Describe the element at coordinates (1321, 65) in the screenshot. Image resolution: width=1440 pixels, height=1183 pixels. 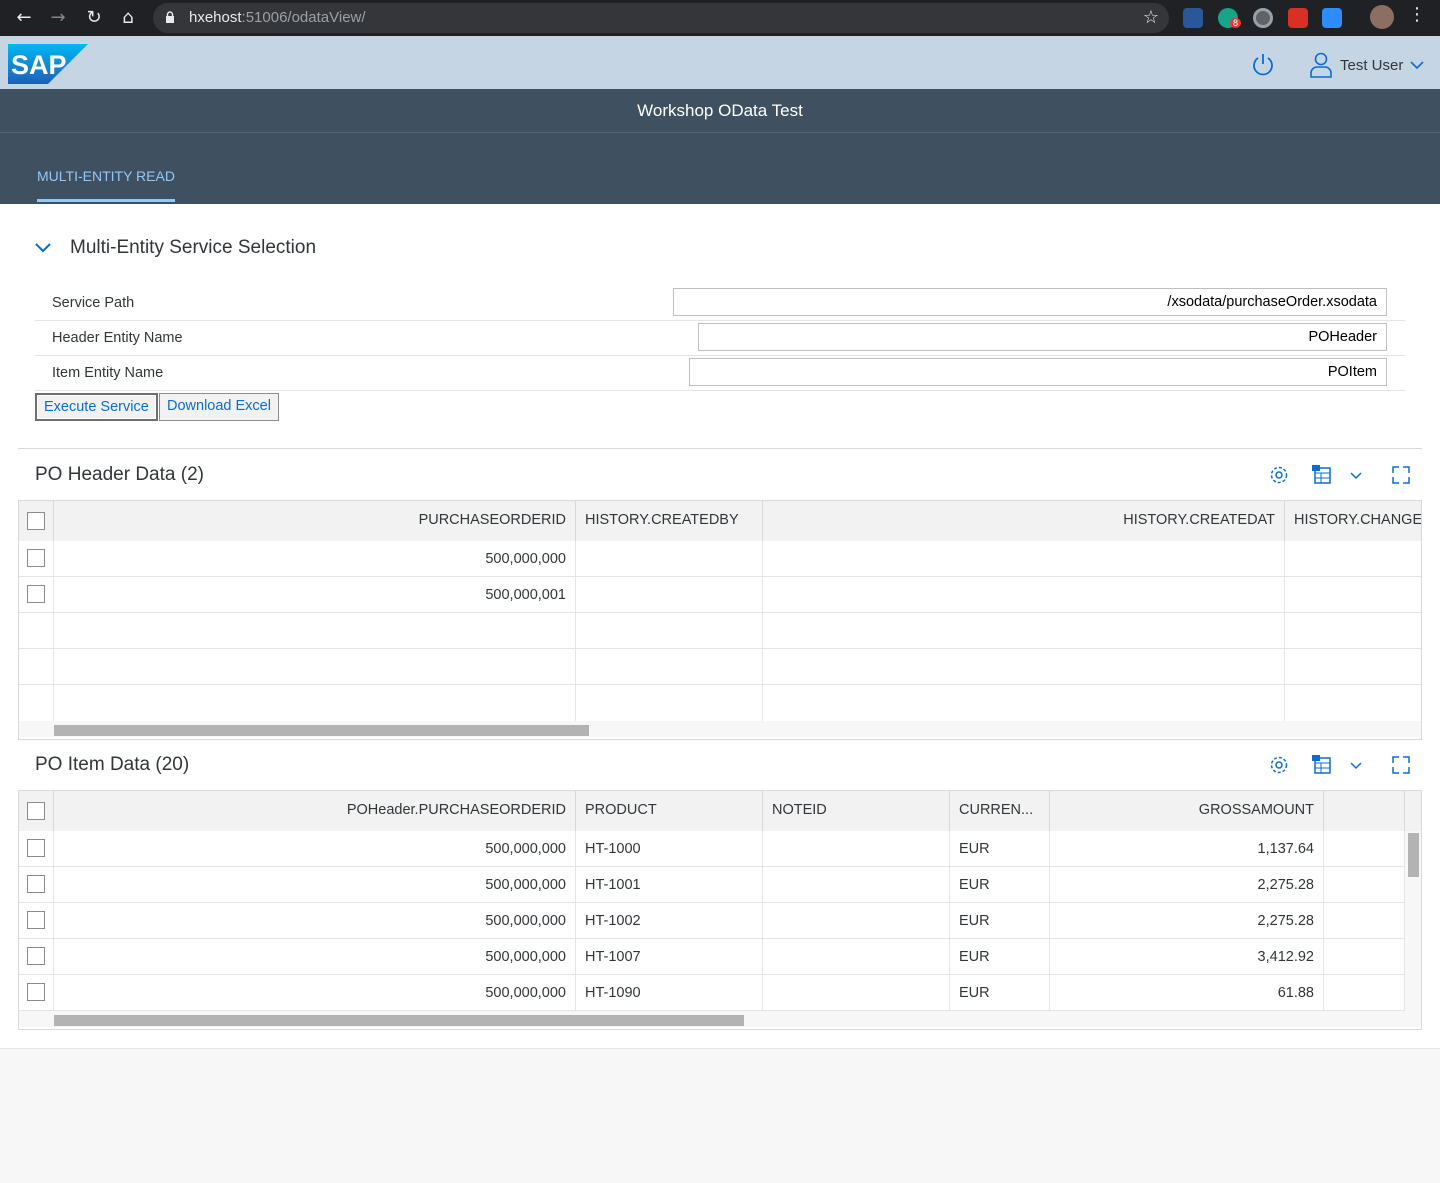
I see `user-icon` at that location.